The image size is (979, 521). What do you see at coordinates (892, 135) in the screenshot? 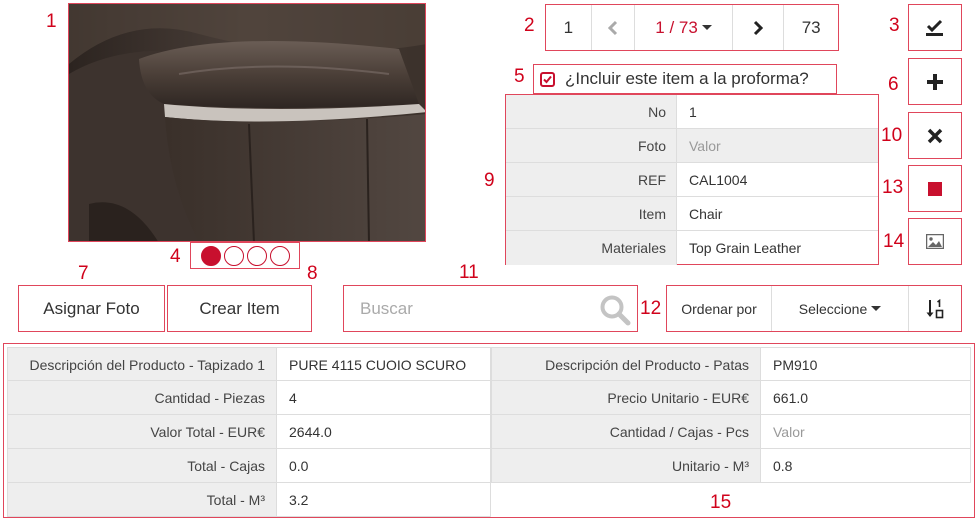
I see `annotation-10: 10` at bounding box center [892, 135].